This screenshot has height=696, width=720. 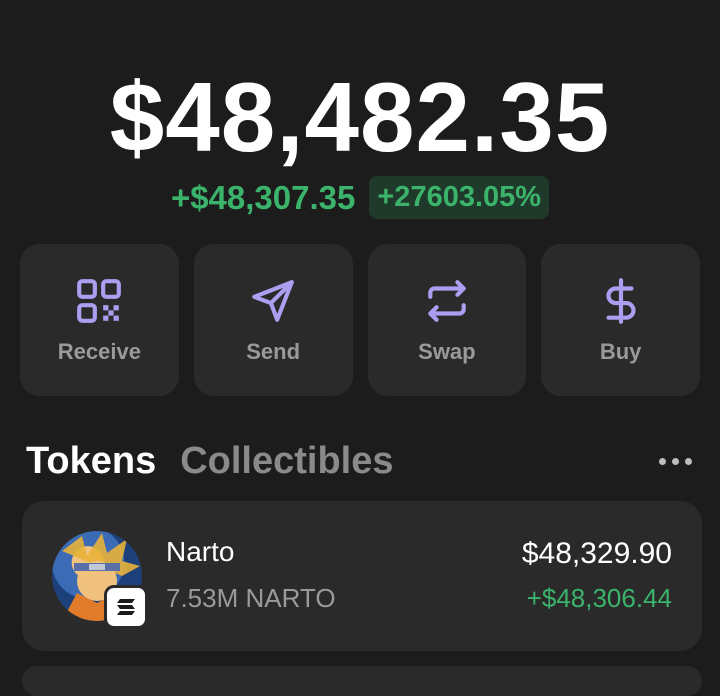 What do you see at coordinates (621, 301) in the screenshot?
I see `dollar-icon` at bounding box center [621, 301].